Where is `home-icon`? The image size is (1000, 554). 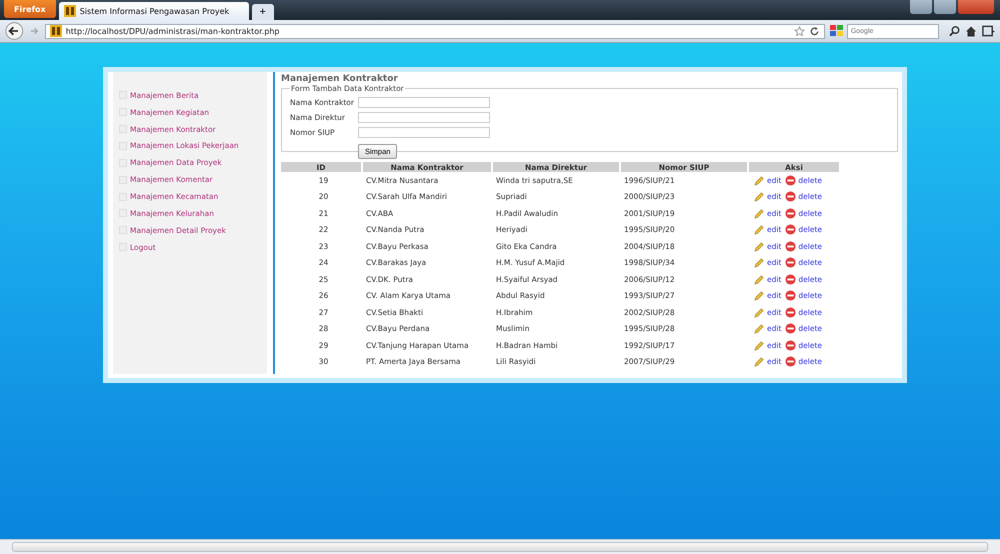 home-icon is located at coordinates (971, 31).